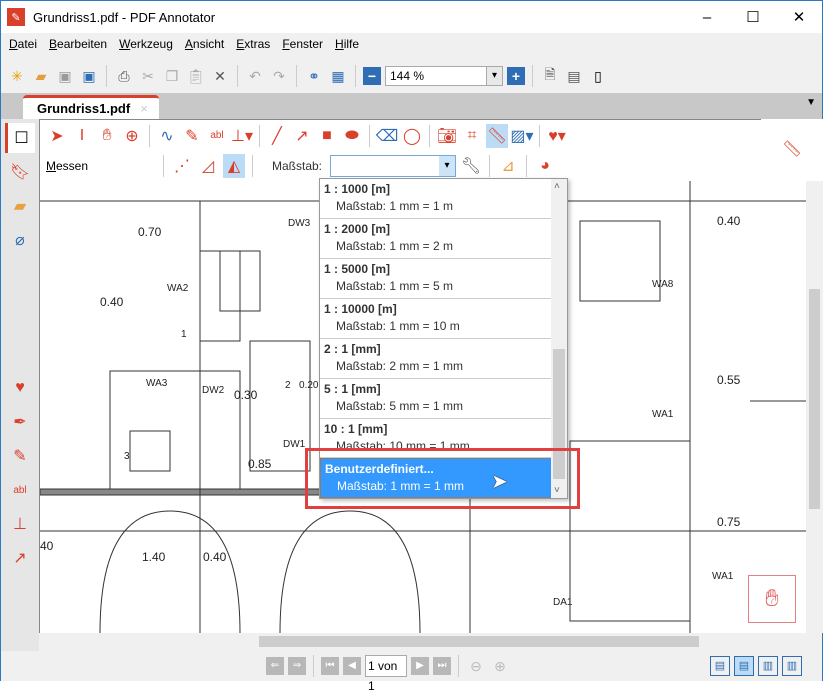  I want to click on open-folder-icon: ▰, so click(41, 76).